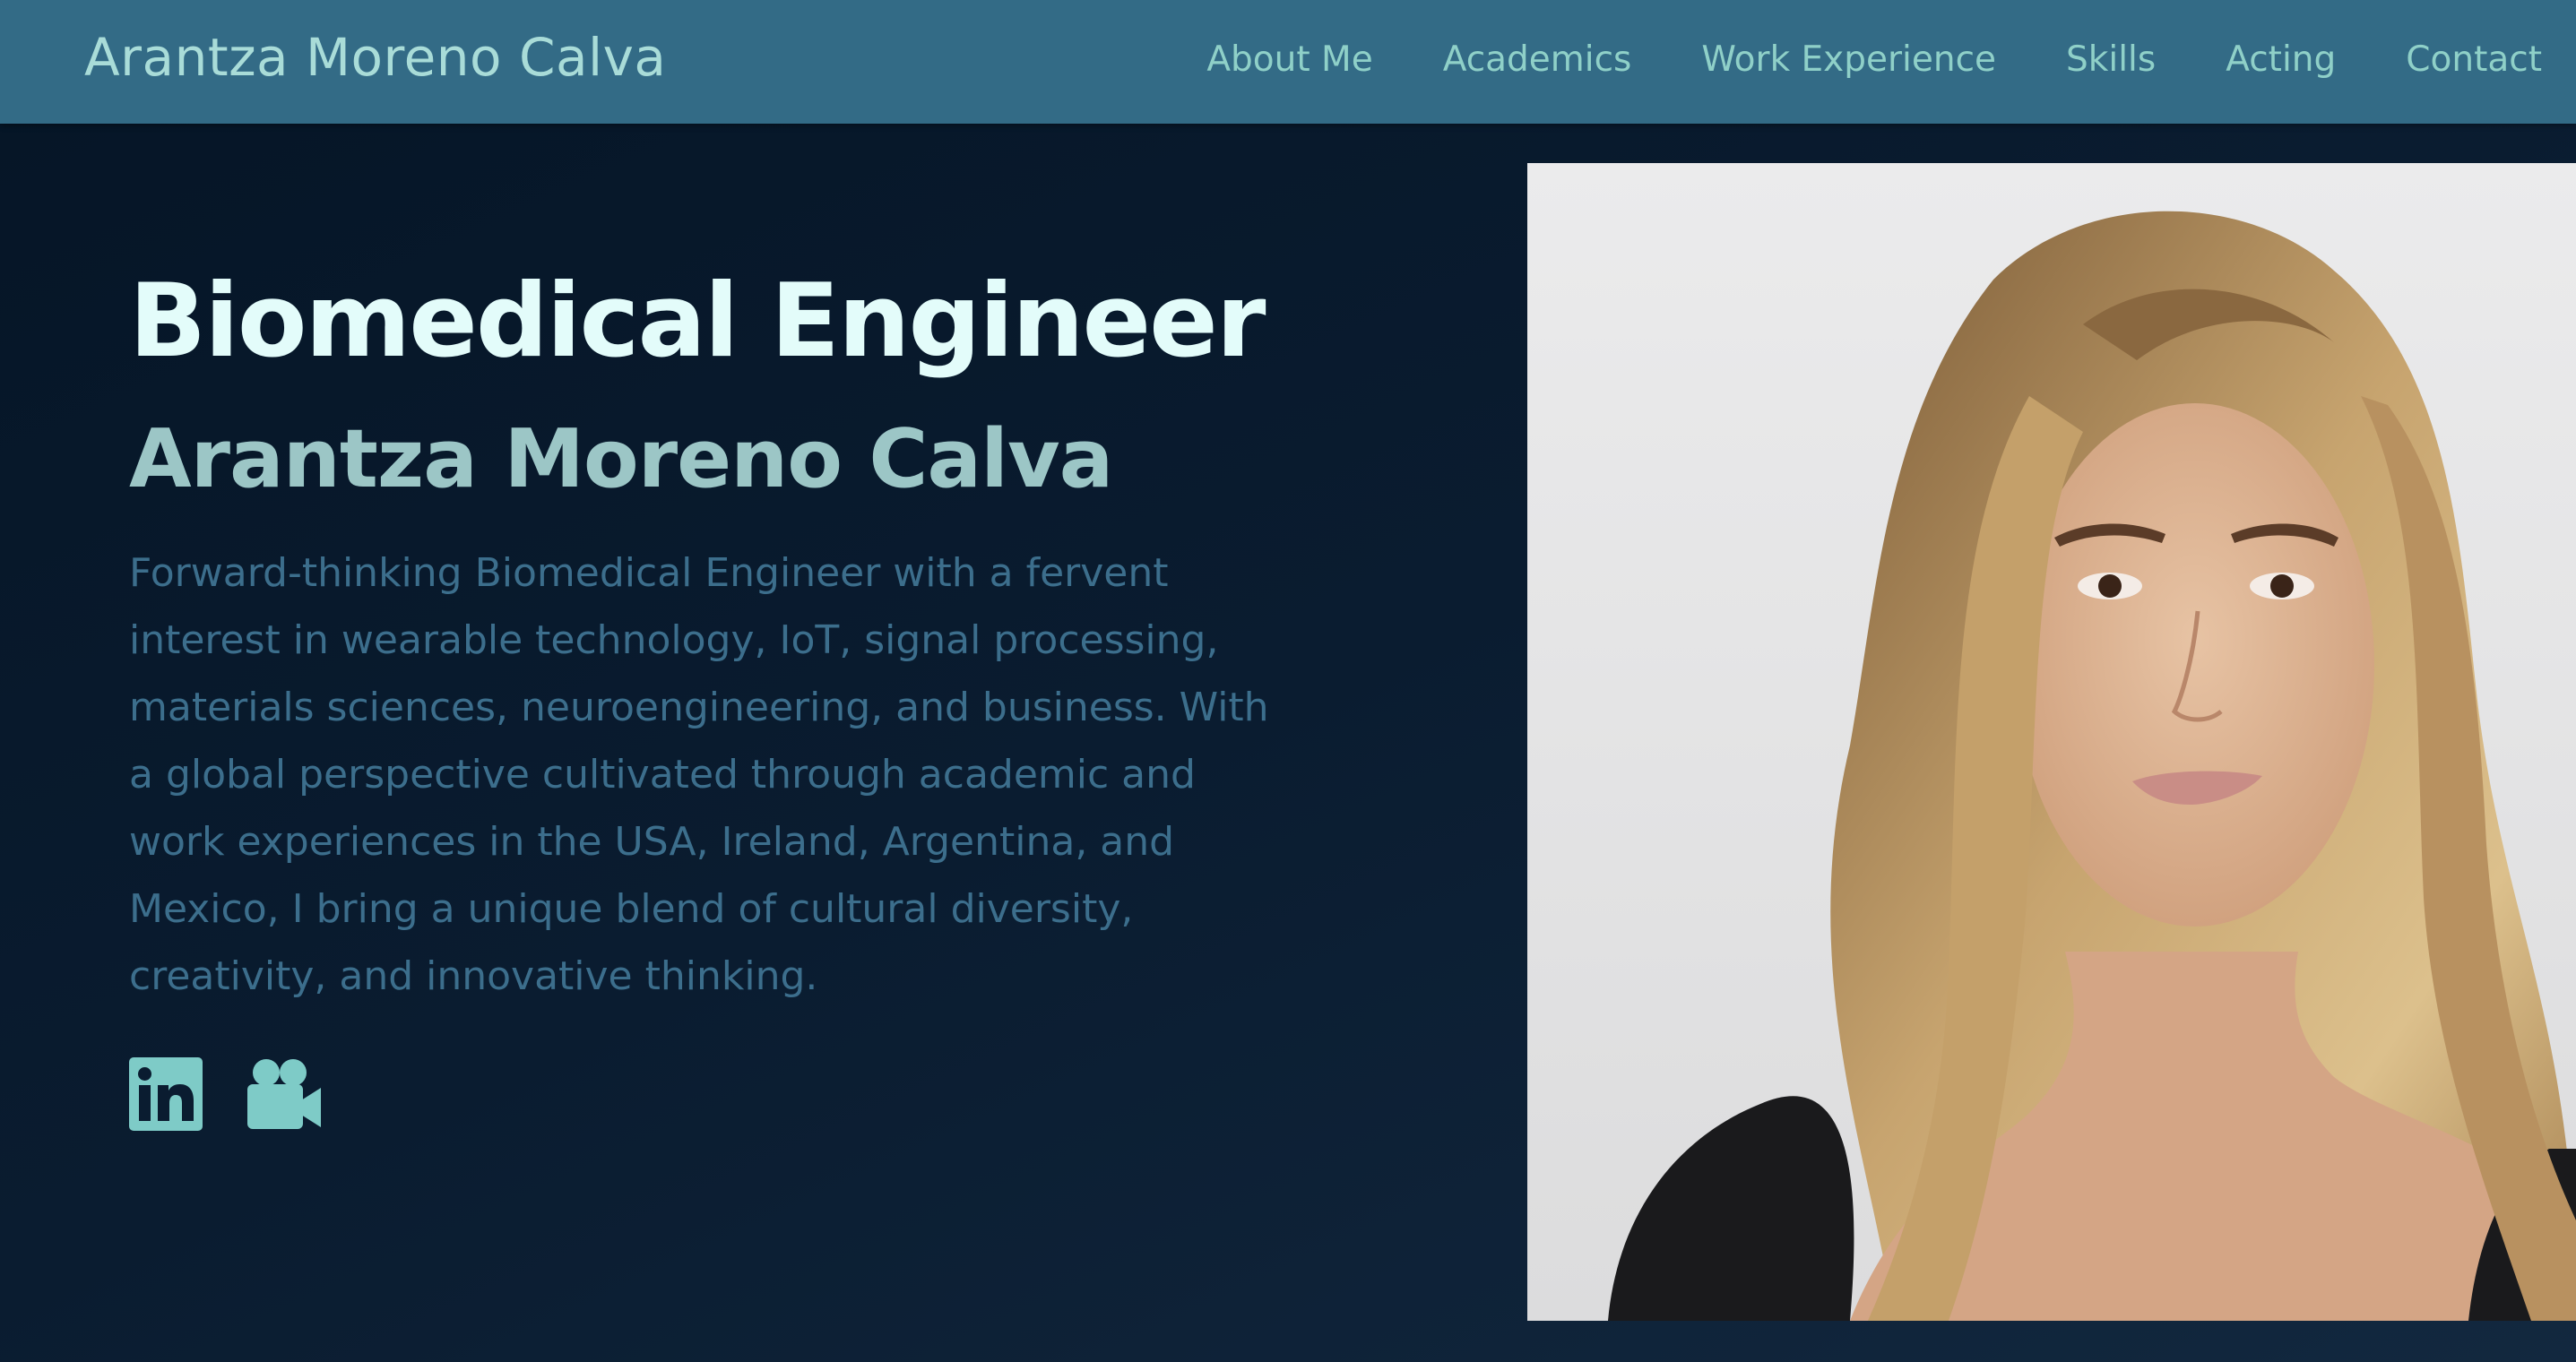 The image size is (2576, 1362). I want to click on social-links, so click(225, 1094).